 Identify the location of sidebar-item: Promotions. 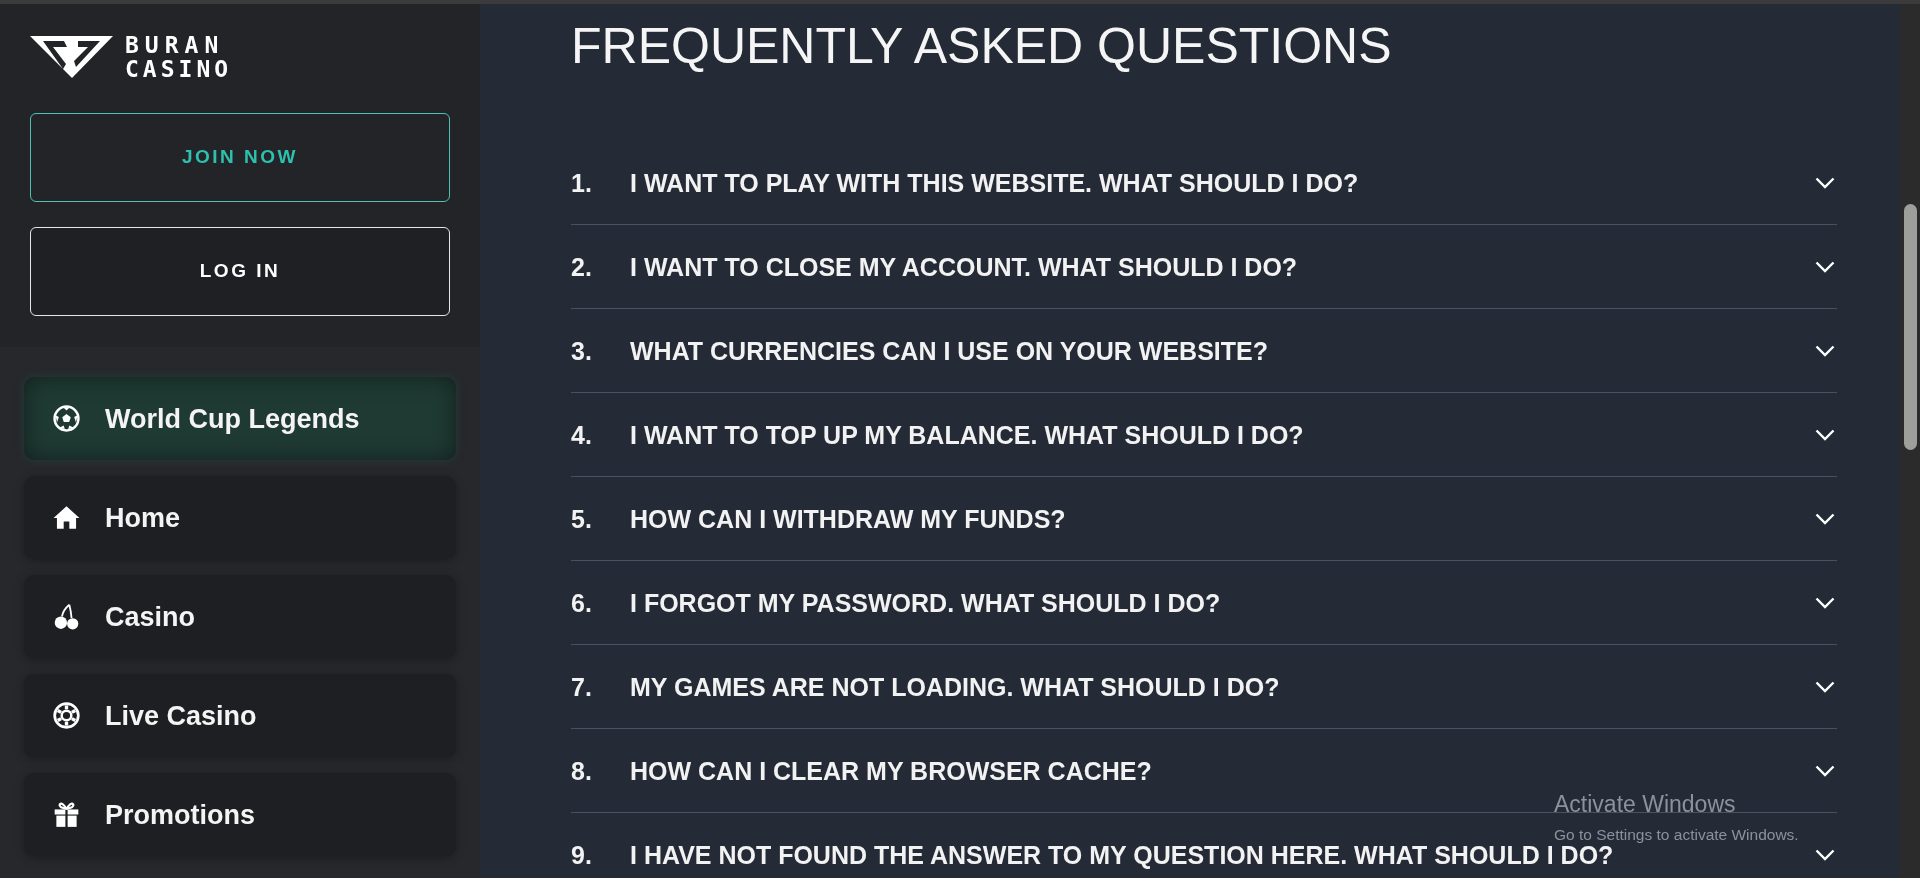
(240, 814).